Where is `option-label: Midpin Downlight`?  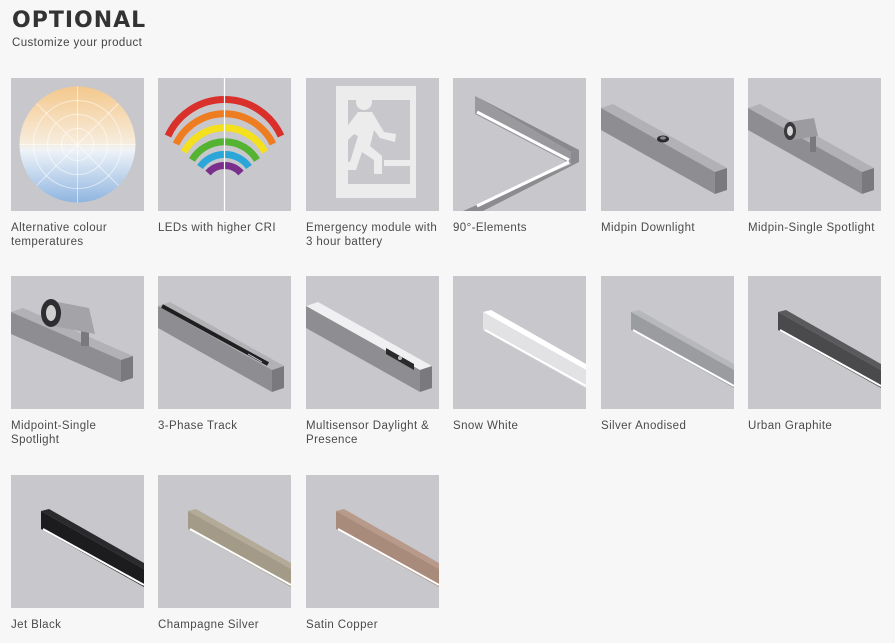 option-label: Midpin Downlight is located at coordinates (648, 228).